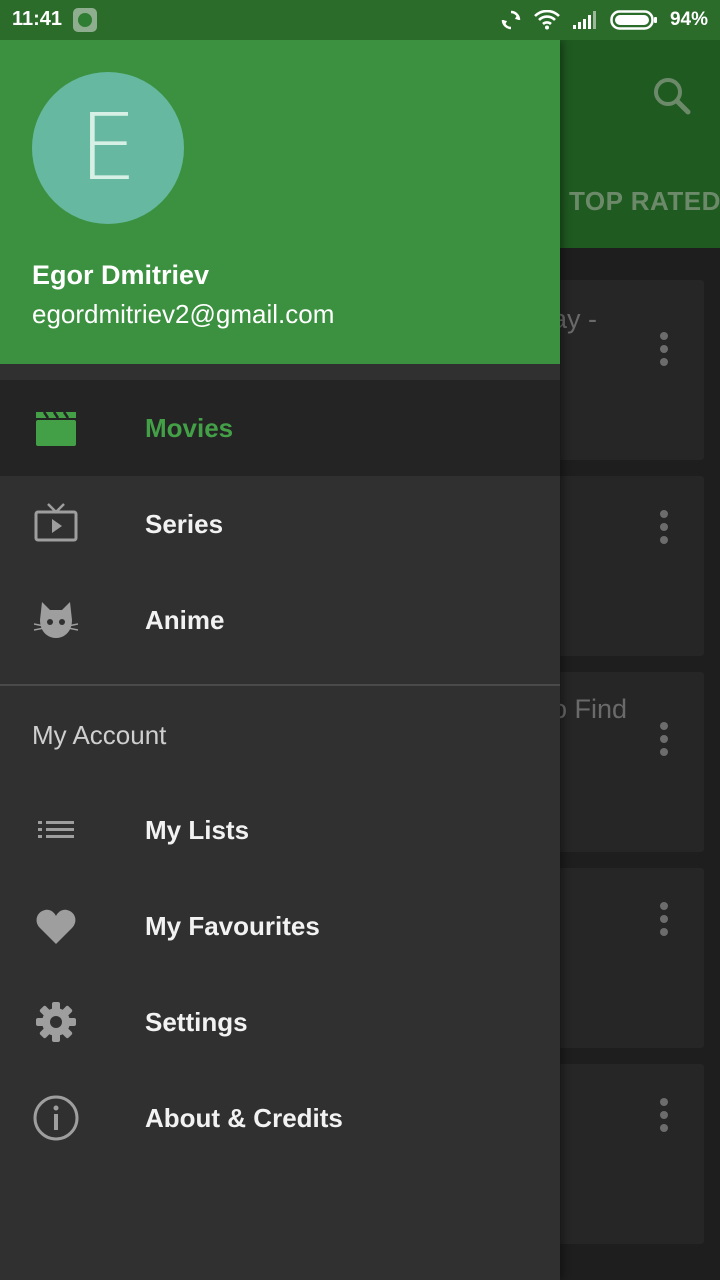  I want to click on nav-item-label: Settings, so click(196, 1022).